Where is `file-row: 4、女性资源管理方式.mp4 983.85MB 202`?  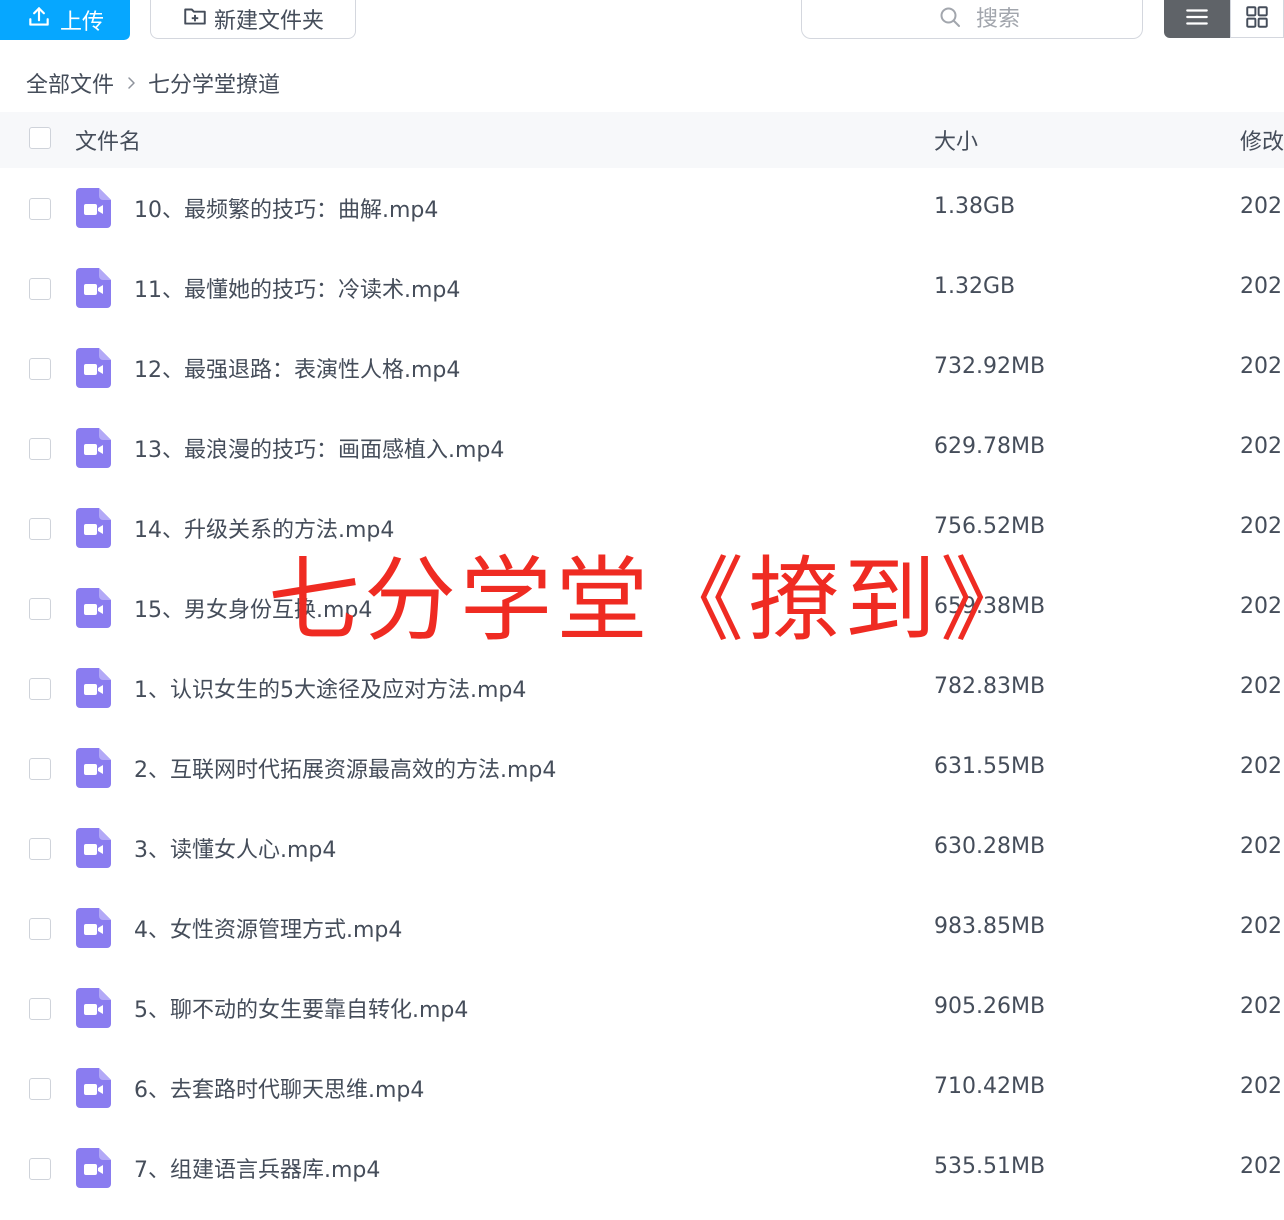 file-row: 4、女性资源管理方式.mp4 983.85MB 202 is located at coordinates (642, 928).